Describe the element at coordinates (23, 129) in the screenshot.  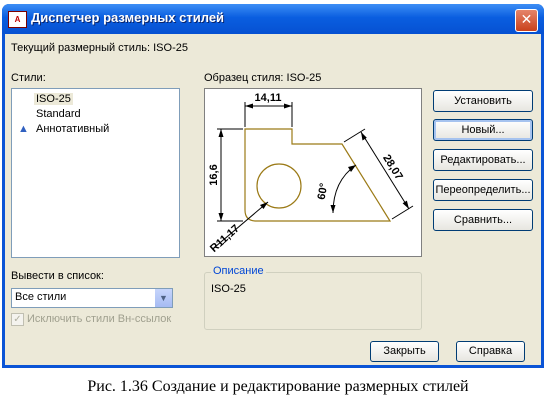
I see `annotative-icon: ▲` at that location.